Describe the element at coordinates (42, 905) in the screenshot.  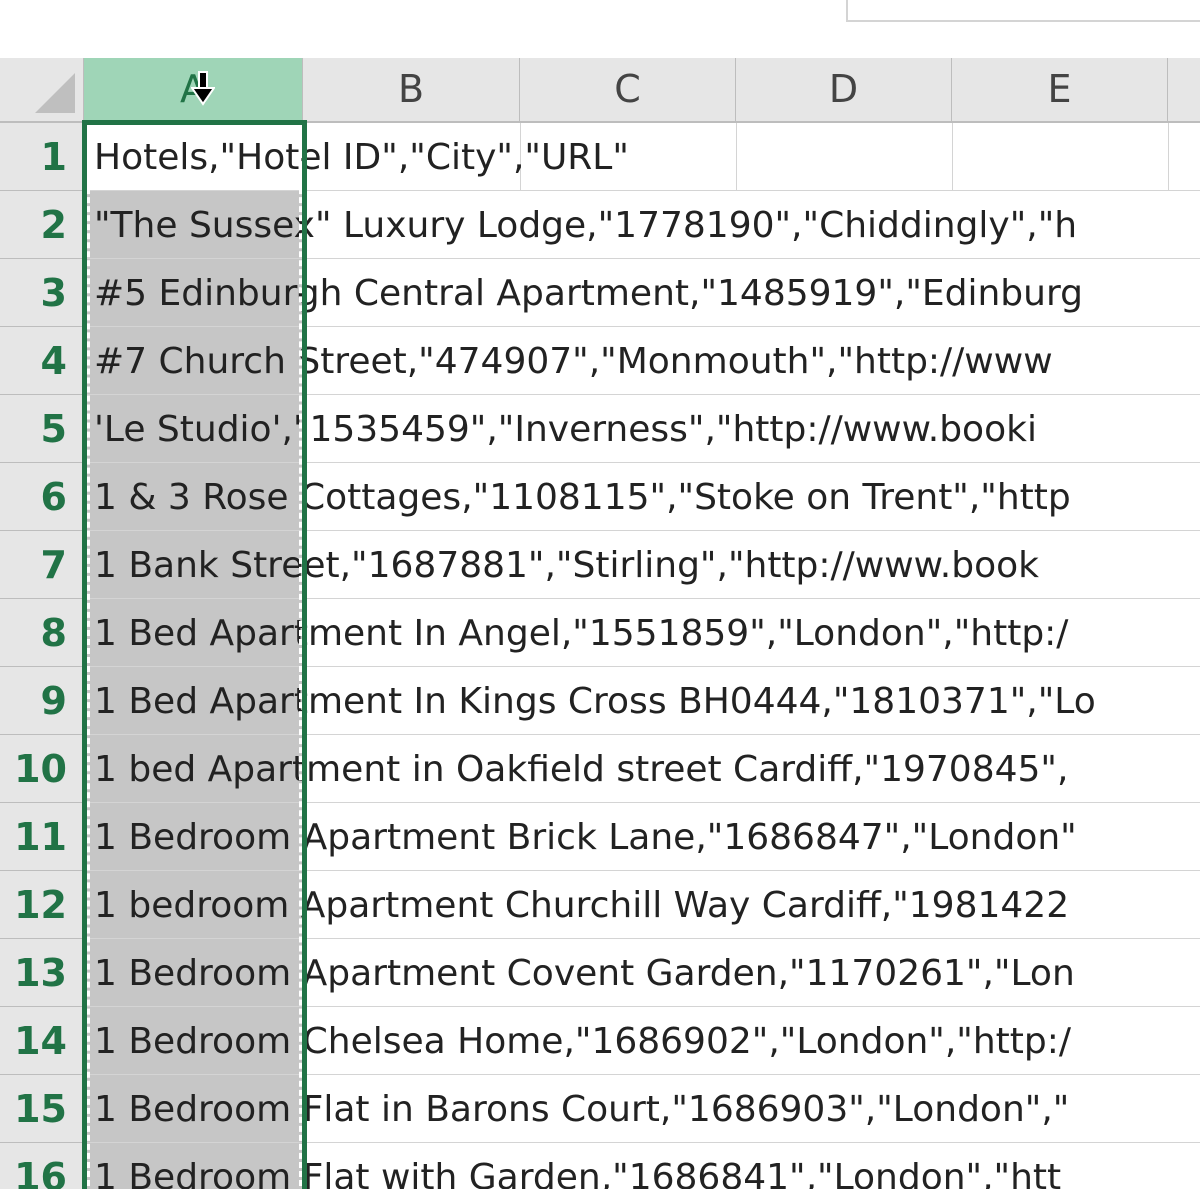
I see `row-header: 12` at that location.